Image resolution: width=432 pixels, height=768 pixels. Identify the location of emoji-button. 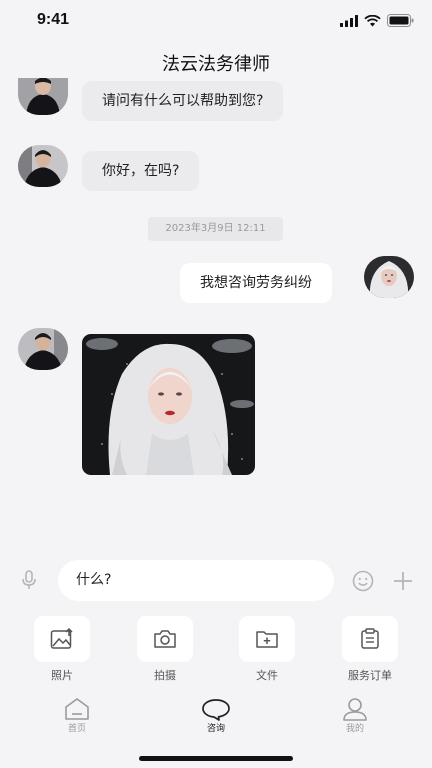
(363, 581).